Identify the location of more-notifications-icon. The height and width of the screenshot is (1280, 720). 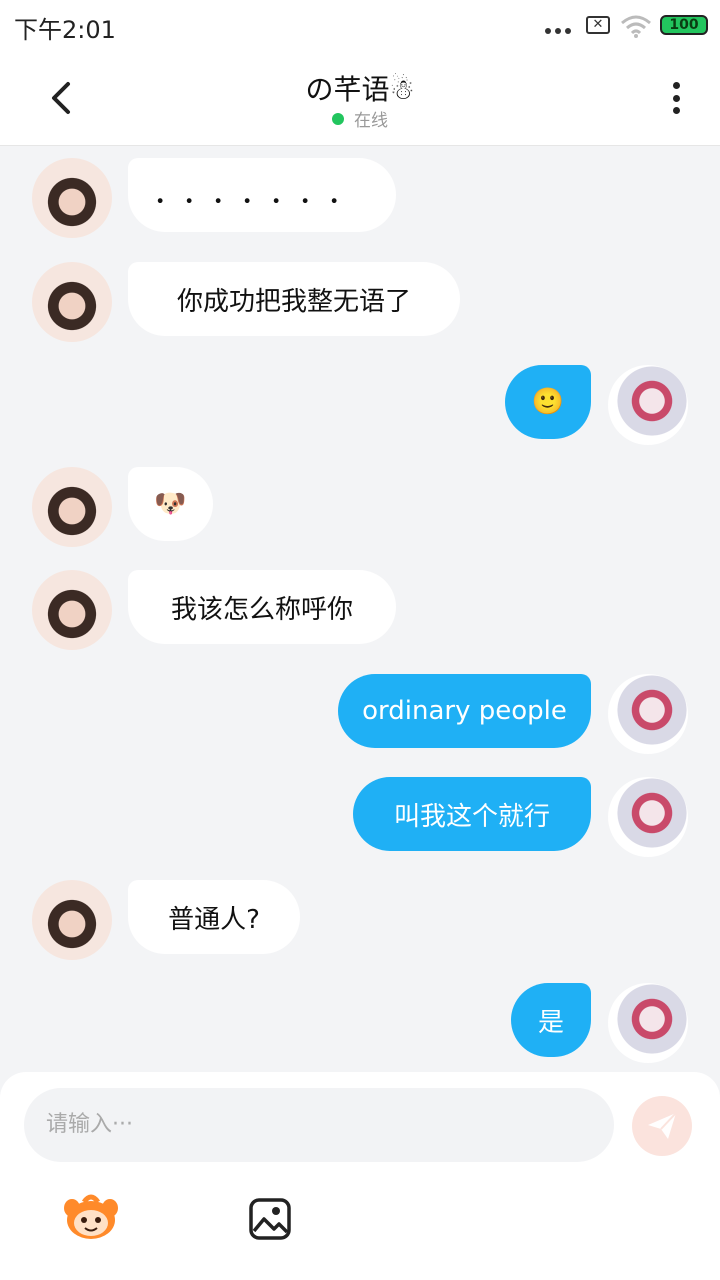
(558, 31).